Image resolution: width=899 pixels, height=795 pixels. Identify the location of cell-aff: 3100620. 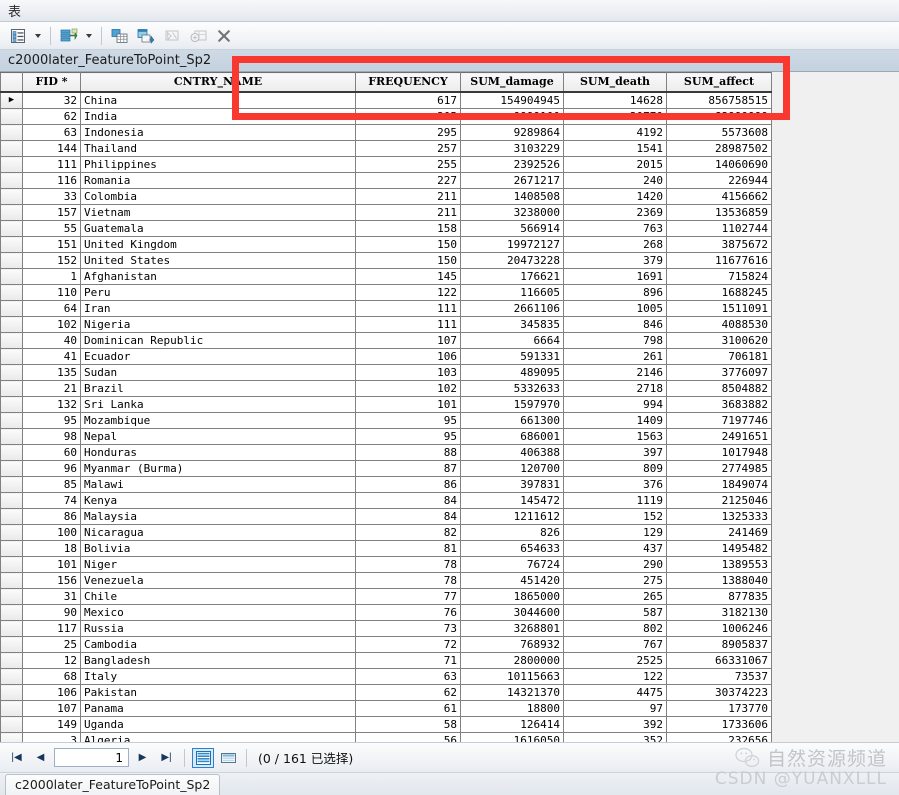
(719, 340).